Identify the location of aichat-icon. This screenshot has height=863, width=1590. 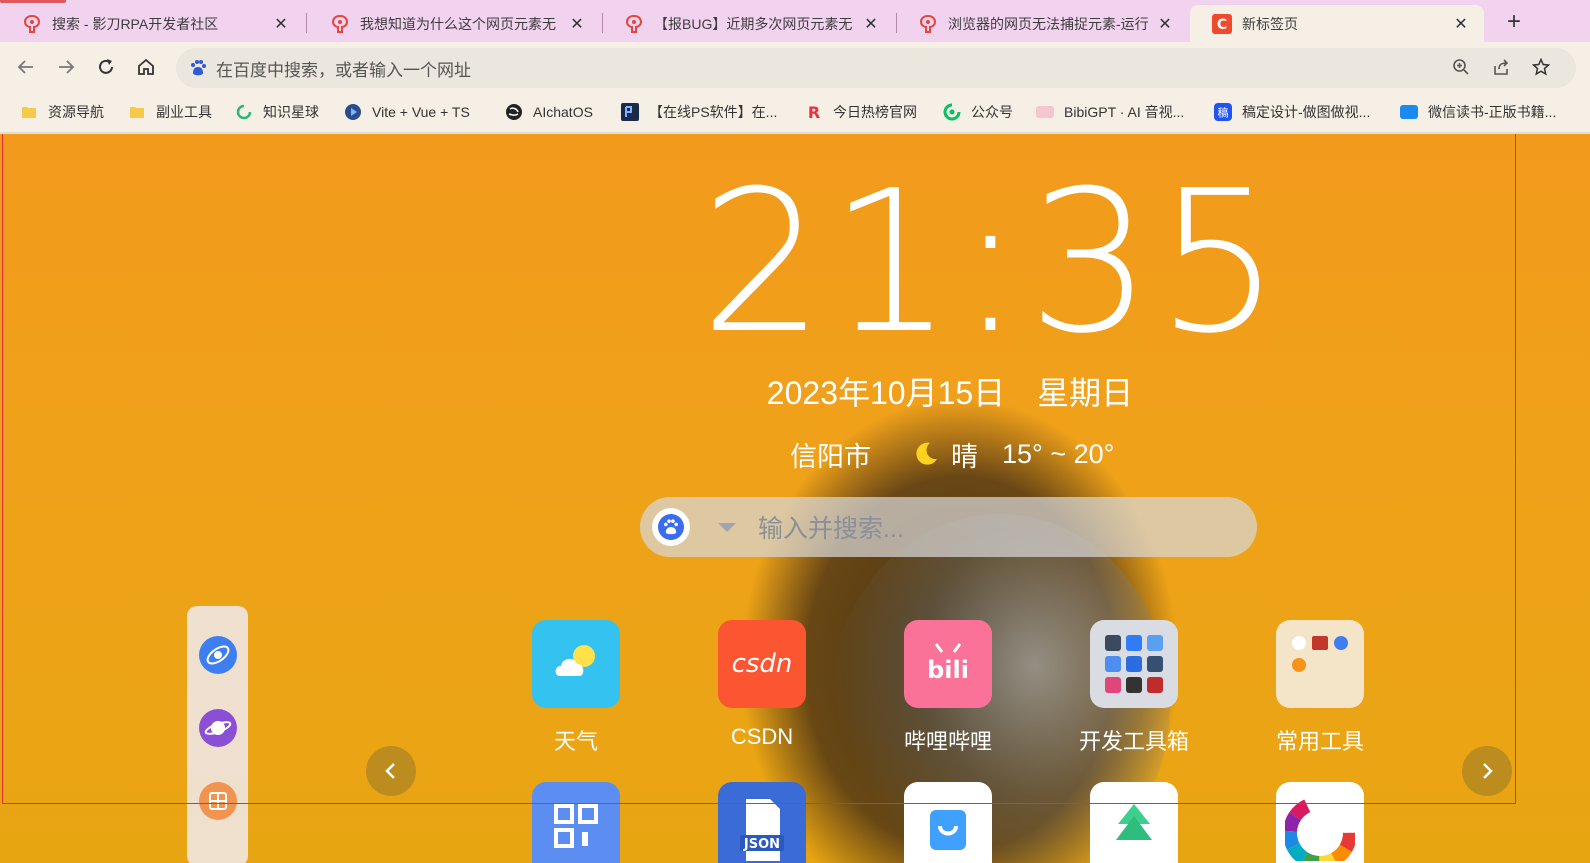
(514, 112).